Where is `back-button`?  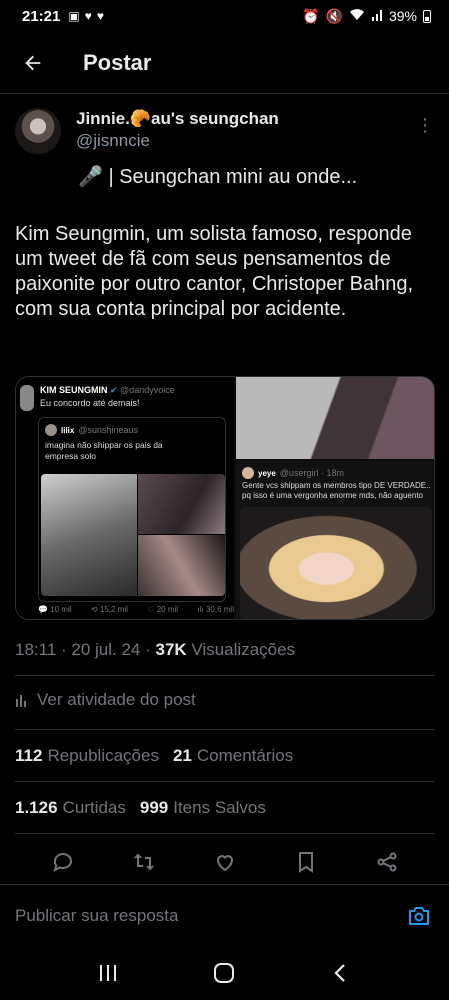 back-button is located at coordinates (33, 63).